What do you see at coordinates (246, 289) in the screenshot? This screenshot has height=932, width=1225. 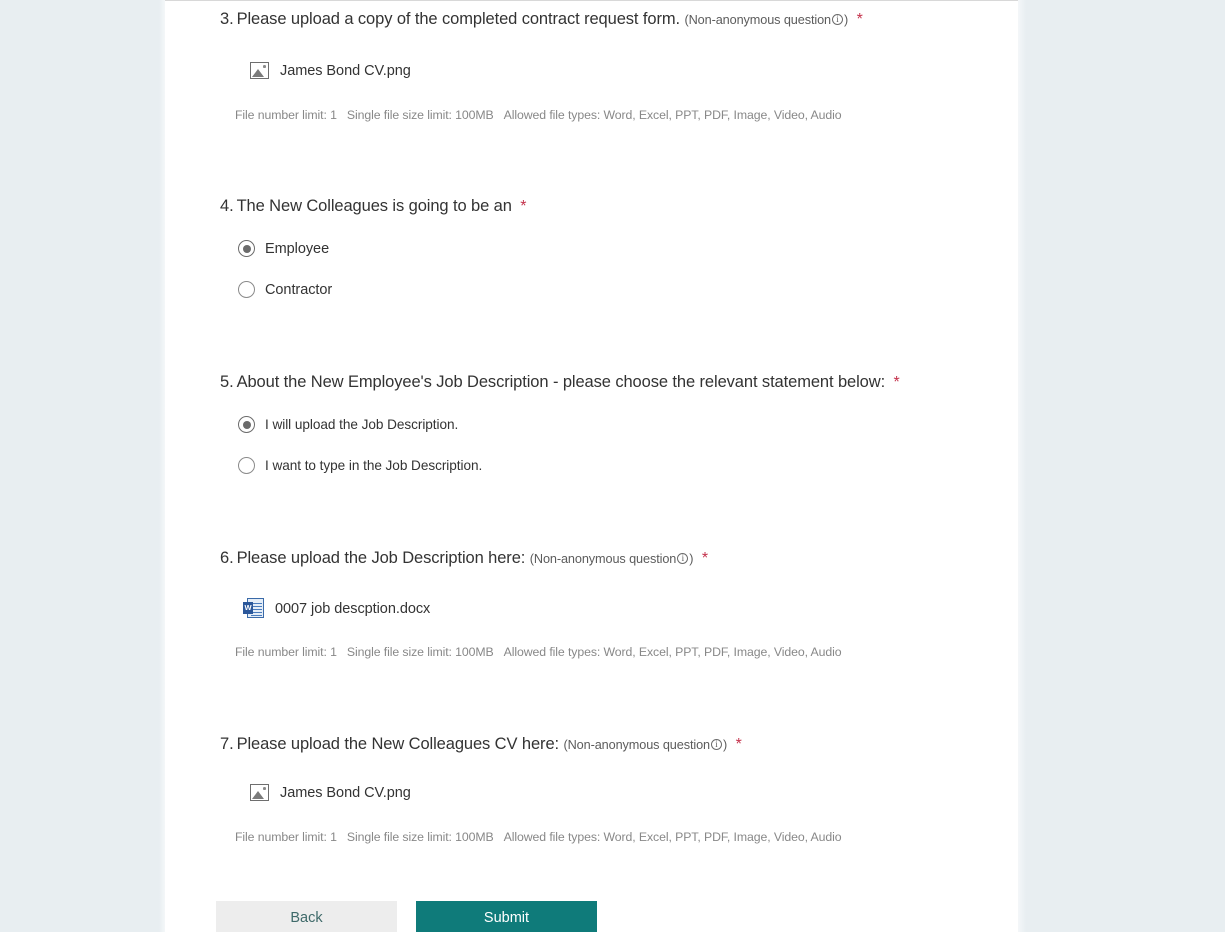 I see `radio-contractor` at bounding box center [246, 289].